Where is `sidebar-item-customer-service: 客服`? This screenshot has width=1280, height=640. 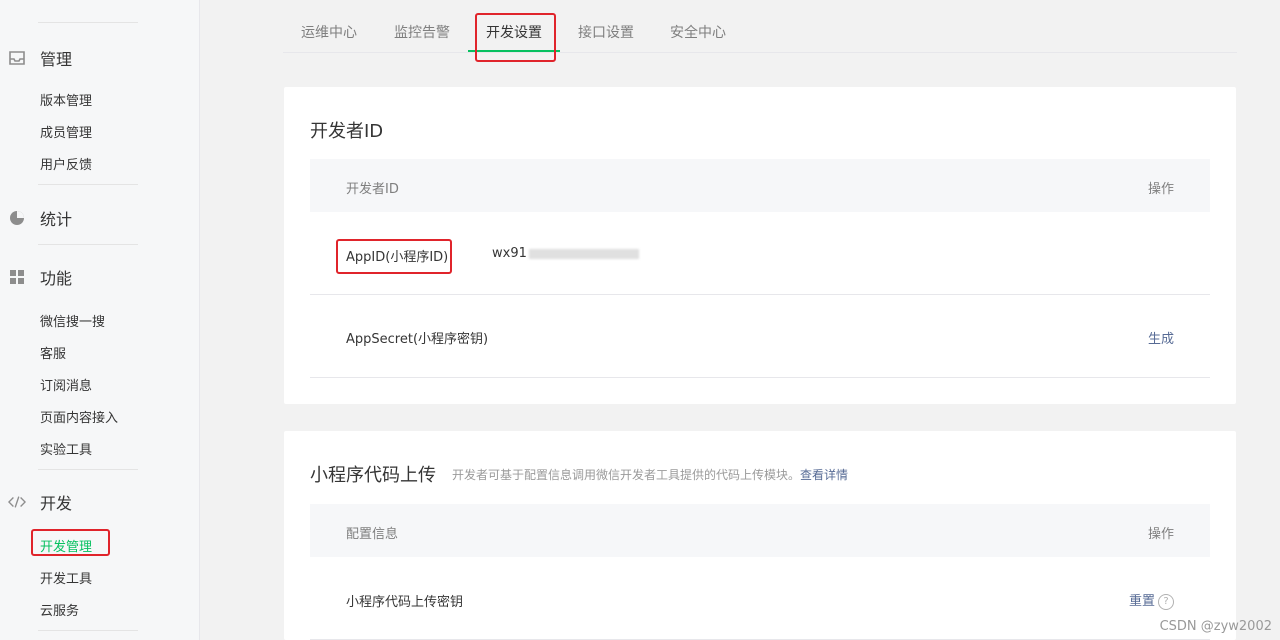 sidebar-item-customer-service: 客服 is located at coordinates (53, 352).